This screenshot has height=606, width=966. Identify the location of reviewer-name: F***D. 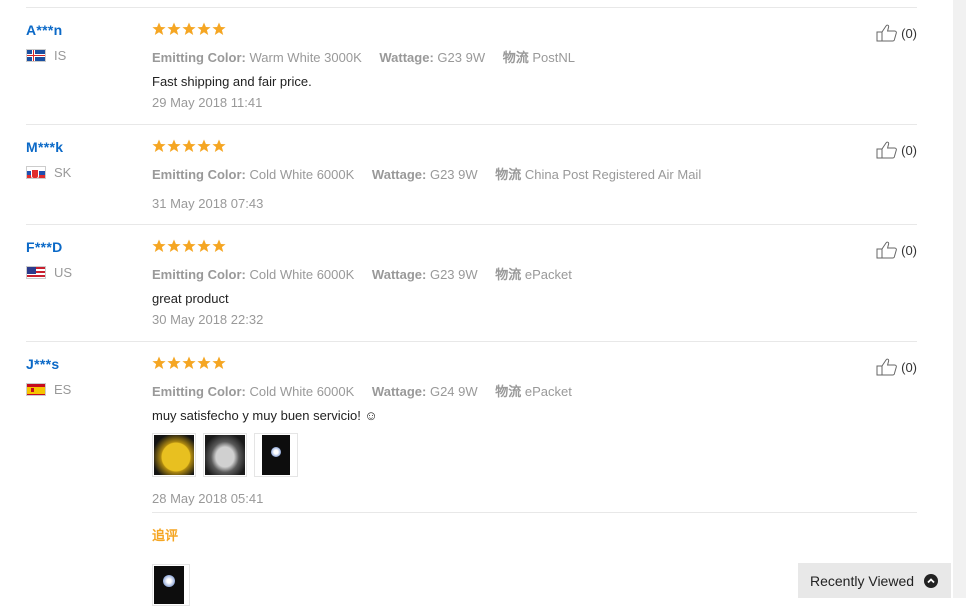
(81, 247).